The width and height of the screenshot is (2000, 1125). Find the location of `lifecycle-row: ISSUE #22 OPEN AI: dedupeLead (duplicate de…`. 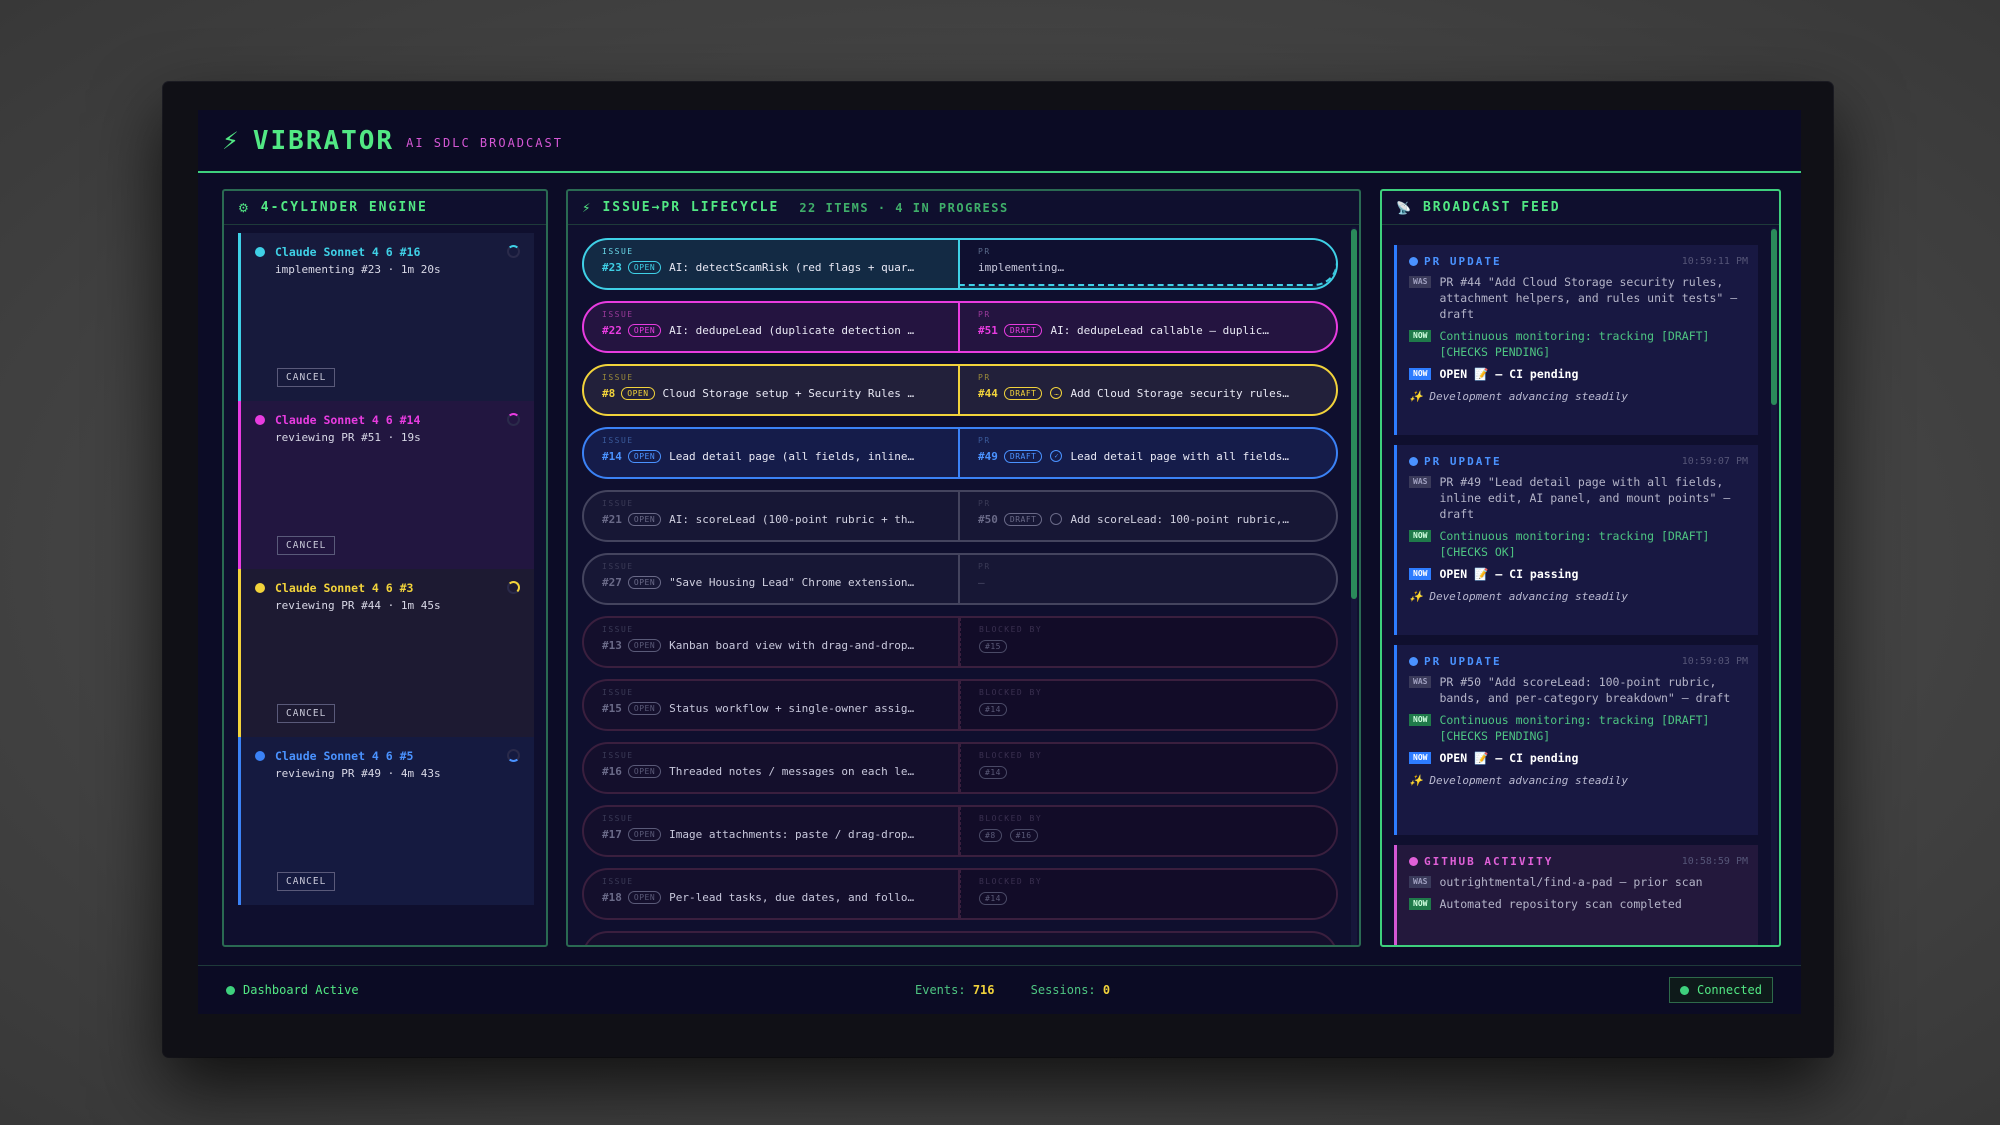

lifecycle-row: ISSUE #22 OPEN AI: dedupeLead (duplicate de… is located at coordinates (960, 327).